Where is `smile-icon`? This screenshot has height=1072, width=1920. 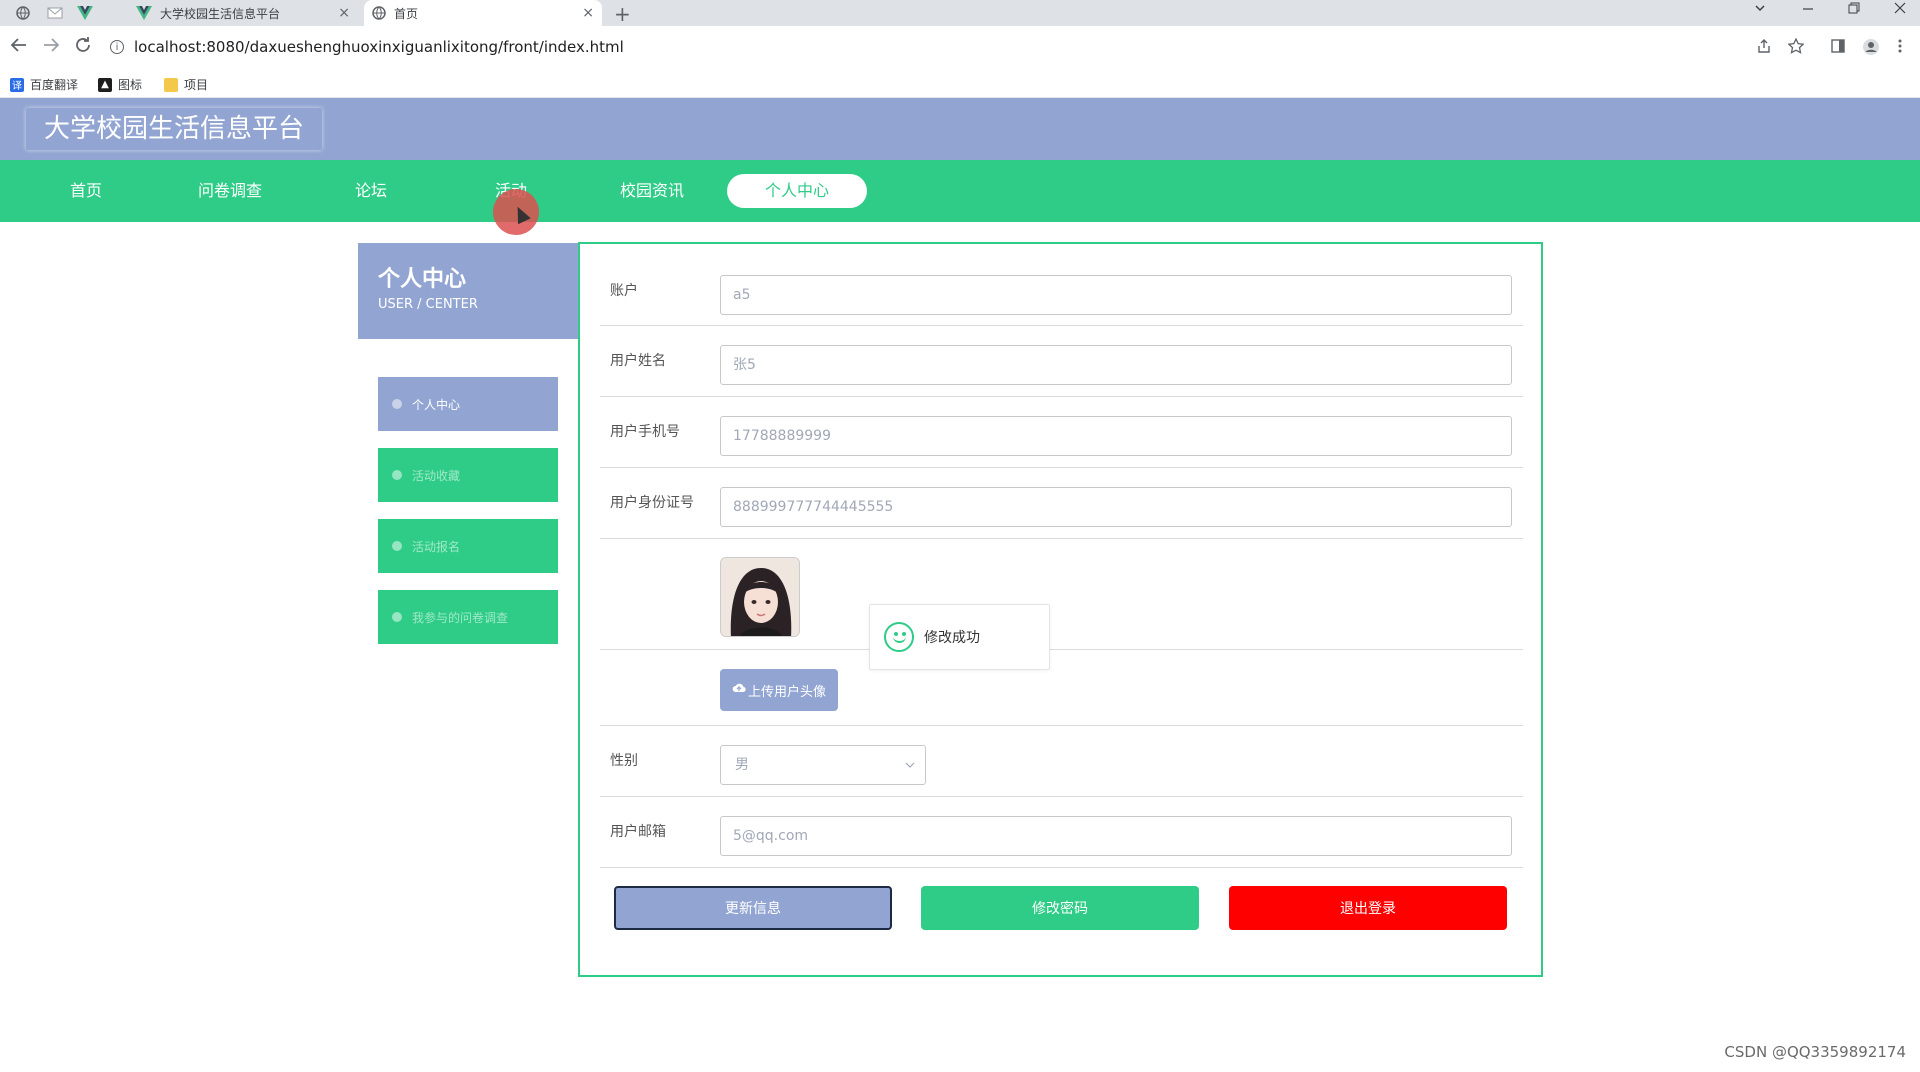
smile-icon is located at coordinates (899, 637).